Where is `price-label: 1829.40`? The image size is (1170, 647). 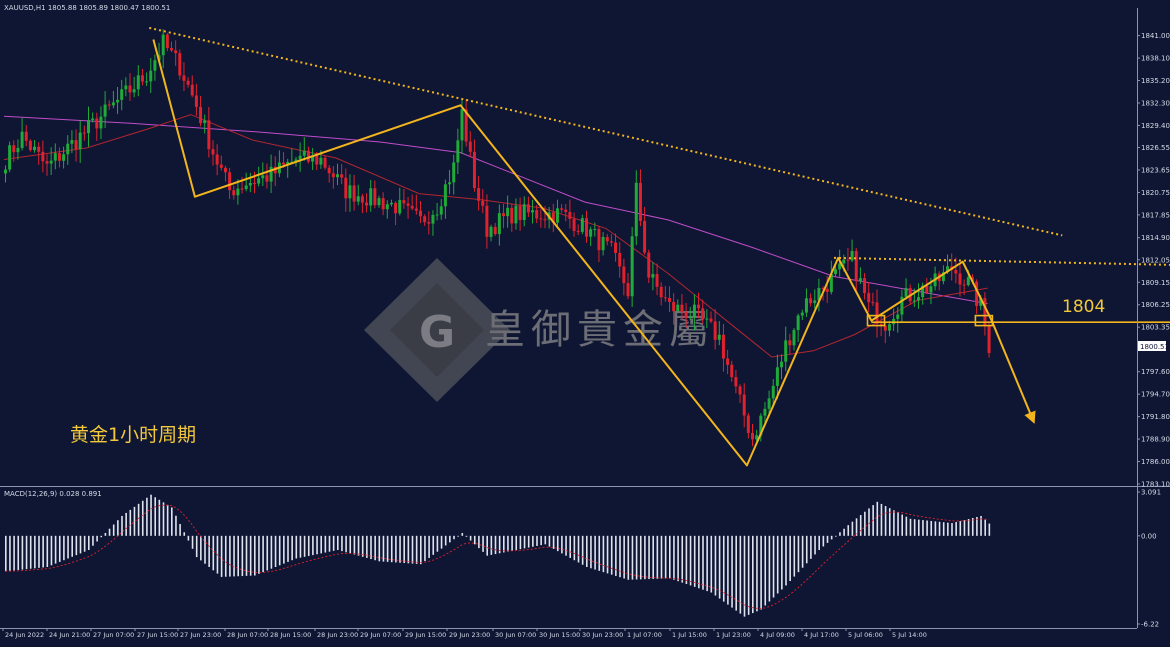
price-label: 1829.40 is located at coordinates (1155, 126).